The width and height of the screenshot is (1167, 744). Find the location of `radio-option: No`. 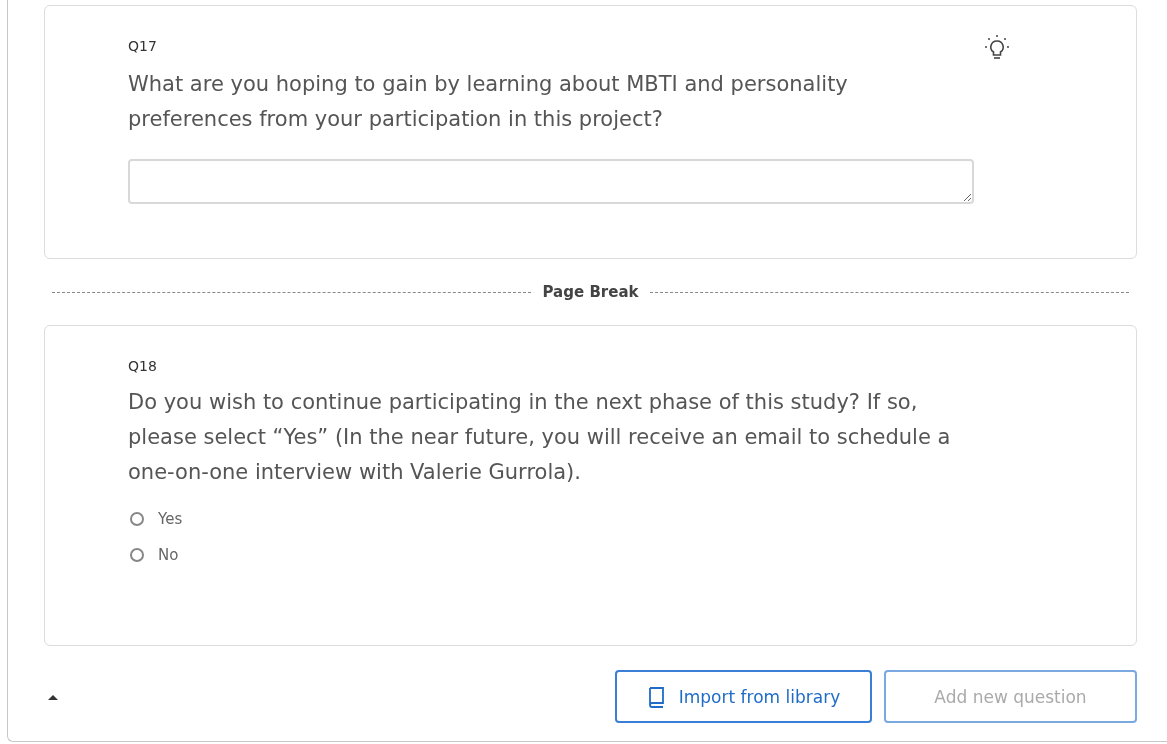

radio-option: No is located at coordinates (154, 555).